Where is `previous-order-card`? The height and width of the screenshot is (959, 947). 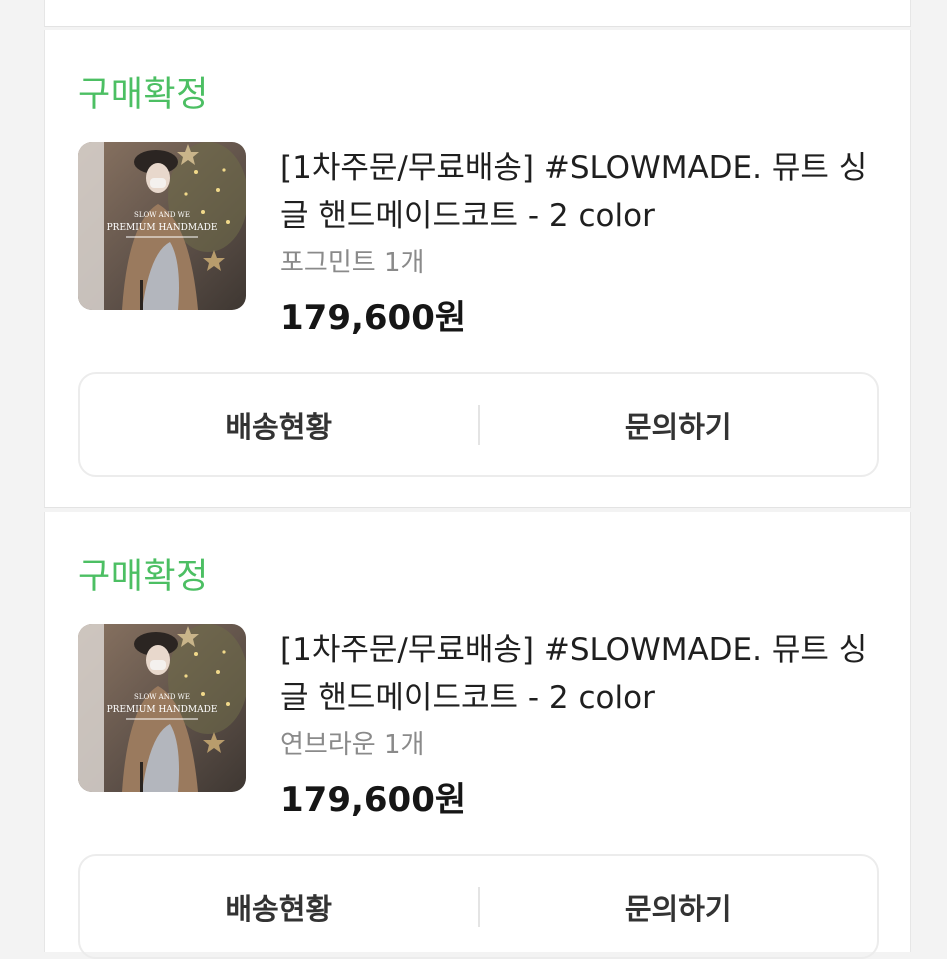
previous-order-card is located at coordinates (477, 13).